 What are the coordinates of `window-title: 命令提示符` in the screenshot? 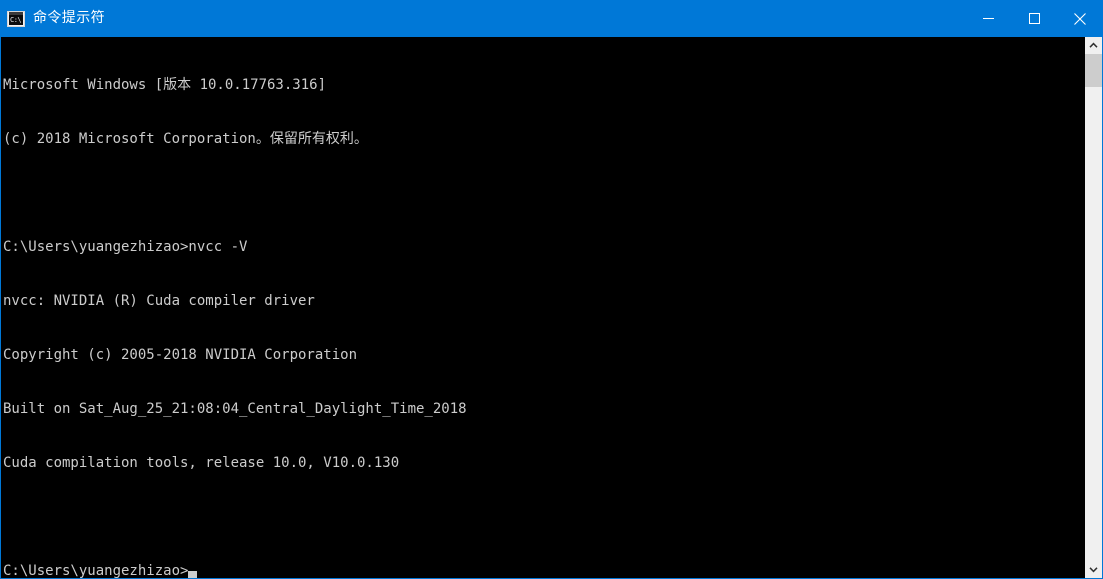 It's located at (69, 18).